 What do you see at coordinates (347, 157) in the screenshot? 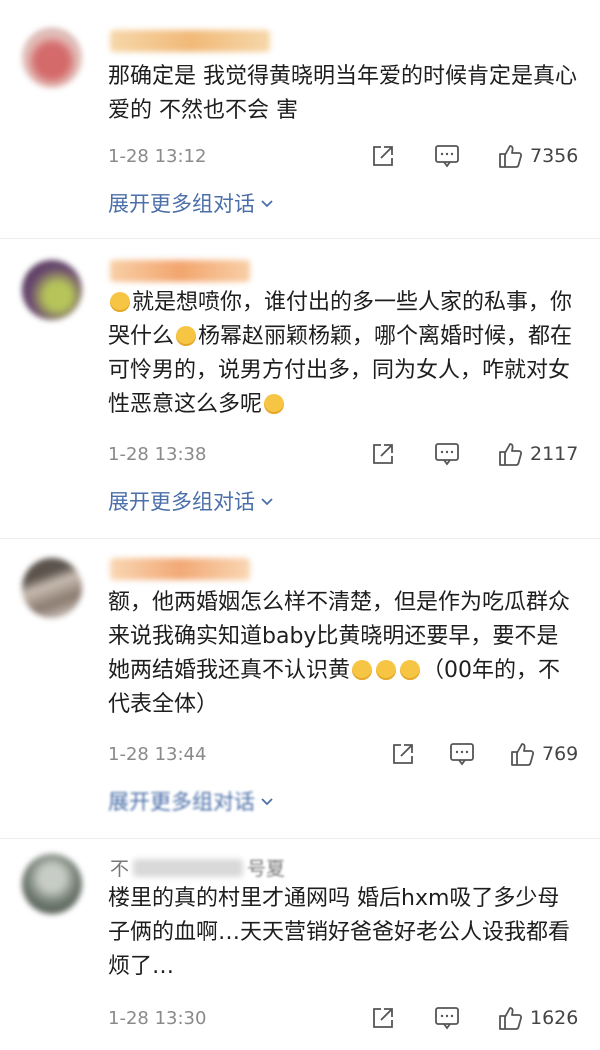
I see `comment-meta: 1-28 13:12 7356` at bounding box center [347, 157].